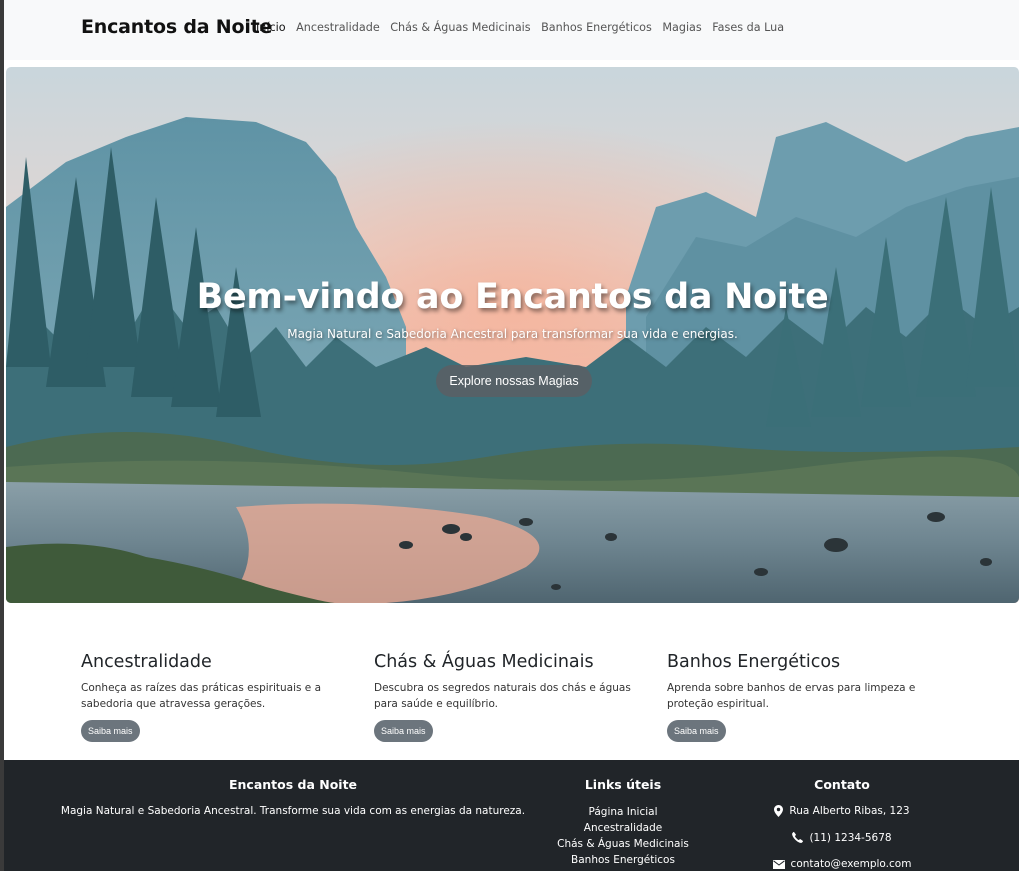 Image resolution: width=1019 pixels, height=871 pixels. Describe the element at coordinates (623, 844) in the screenshot. I see `footer-link-chas-aguas: Chás & Águas Medicinais` at that location.